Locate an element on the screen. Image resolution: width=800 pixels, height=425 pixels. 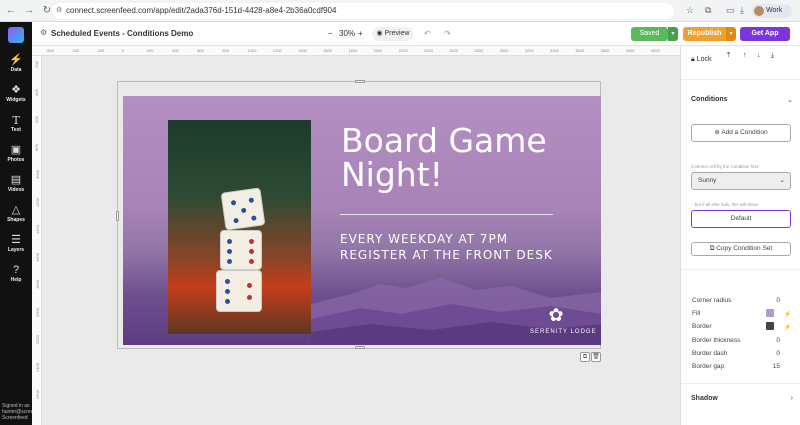
profile-chip: Work is located at coordinates (772, 11).